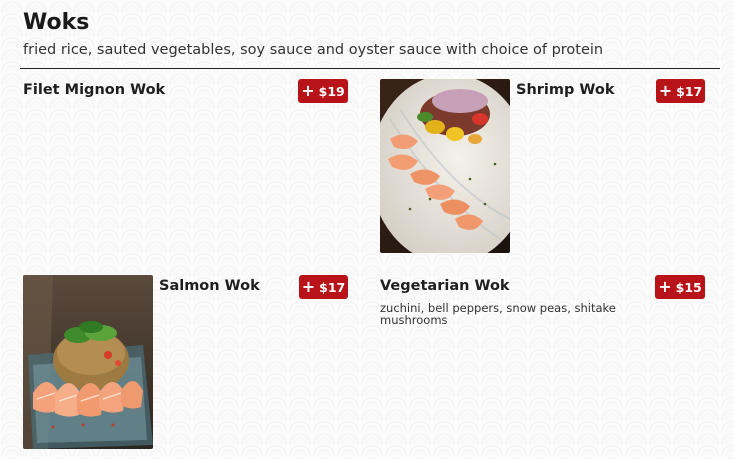 The height and width of the screenshot is (459, 734). I want to click on item-name: Salmon Wok, so click(209, 286).